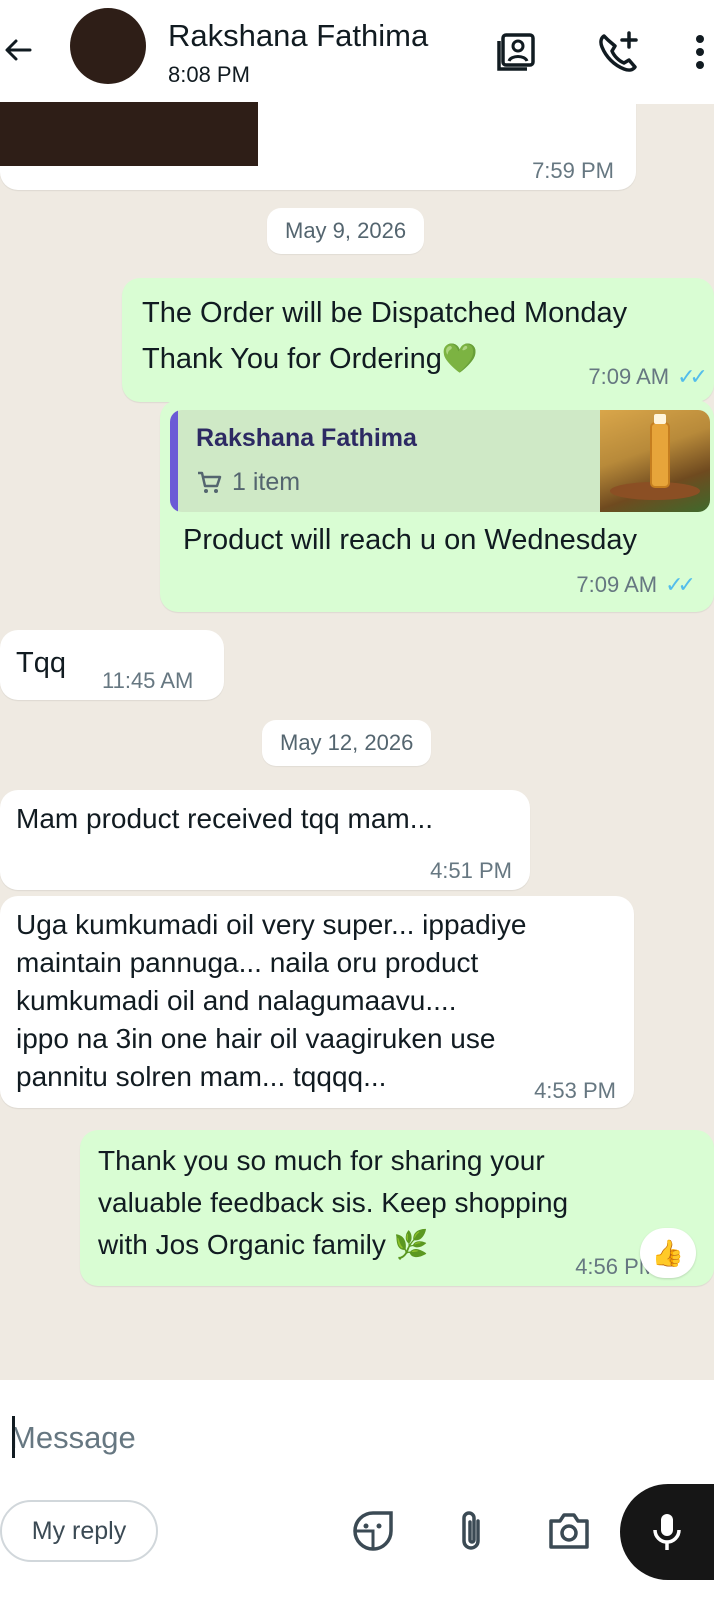  Describe the element at coordinates (13, 1437) in the screenshot. I see `text-cursor` at that location.